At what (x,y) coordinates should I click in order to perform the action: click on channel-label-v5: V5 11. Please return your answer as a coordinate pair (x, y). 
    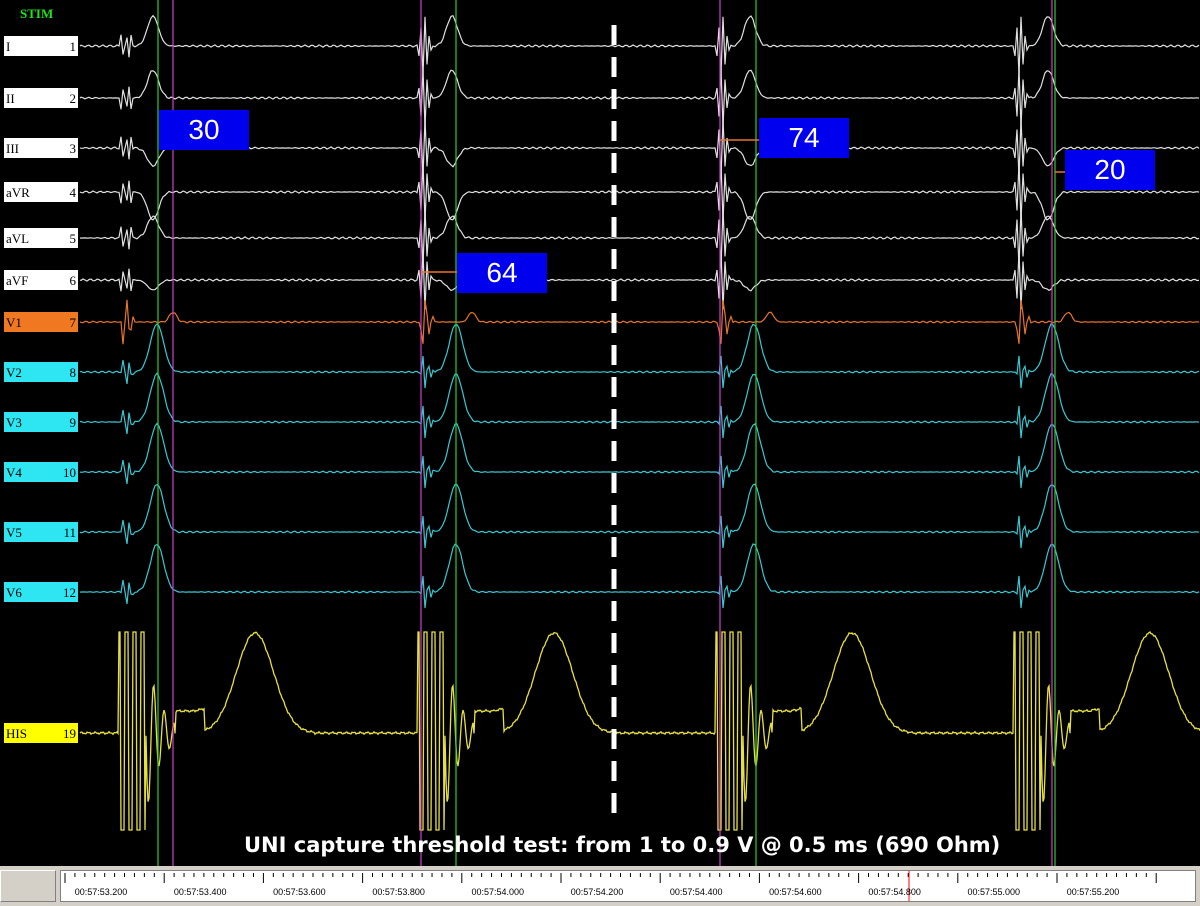
    Looking at the image, I should click on (41, 532).